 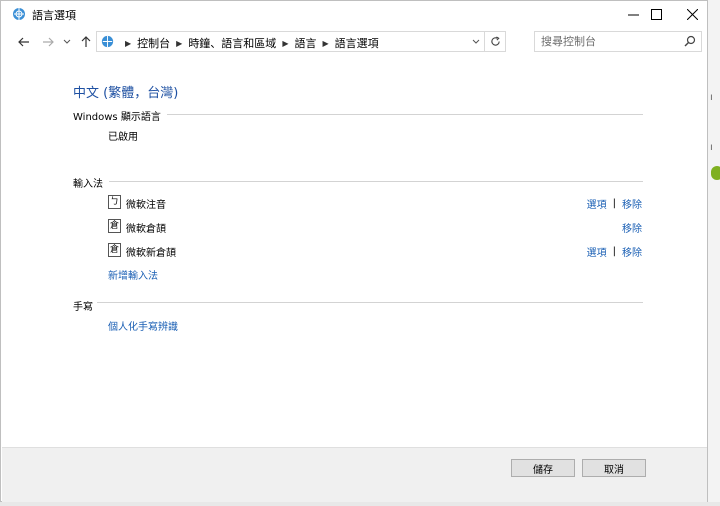 I want to click on up-arrow-icon, so click(x=86, y=41).